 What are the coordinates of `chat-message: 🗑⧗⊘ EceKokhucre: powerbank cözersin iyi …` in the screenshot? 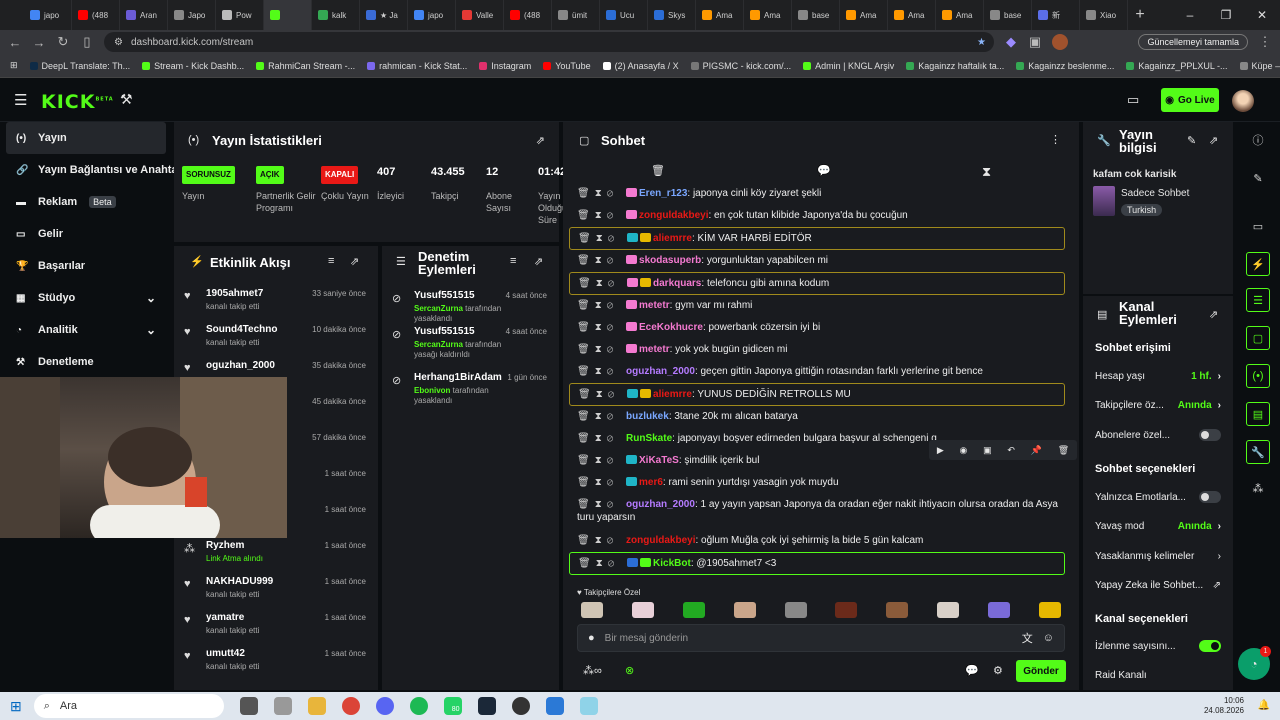 It's located at (817, 328).